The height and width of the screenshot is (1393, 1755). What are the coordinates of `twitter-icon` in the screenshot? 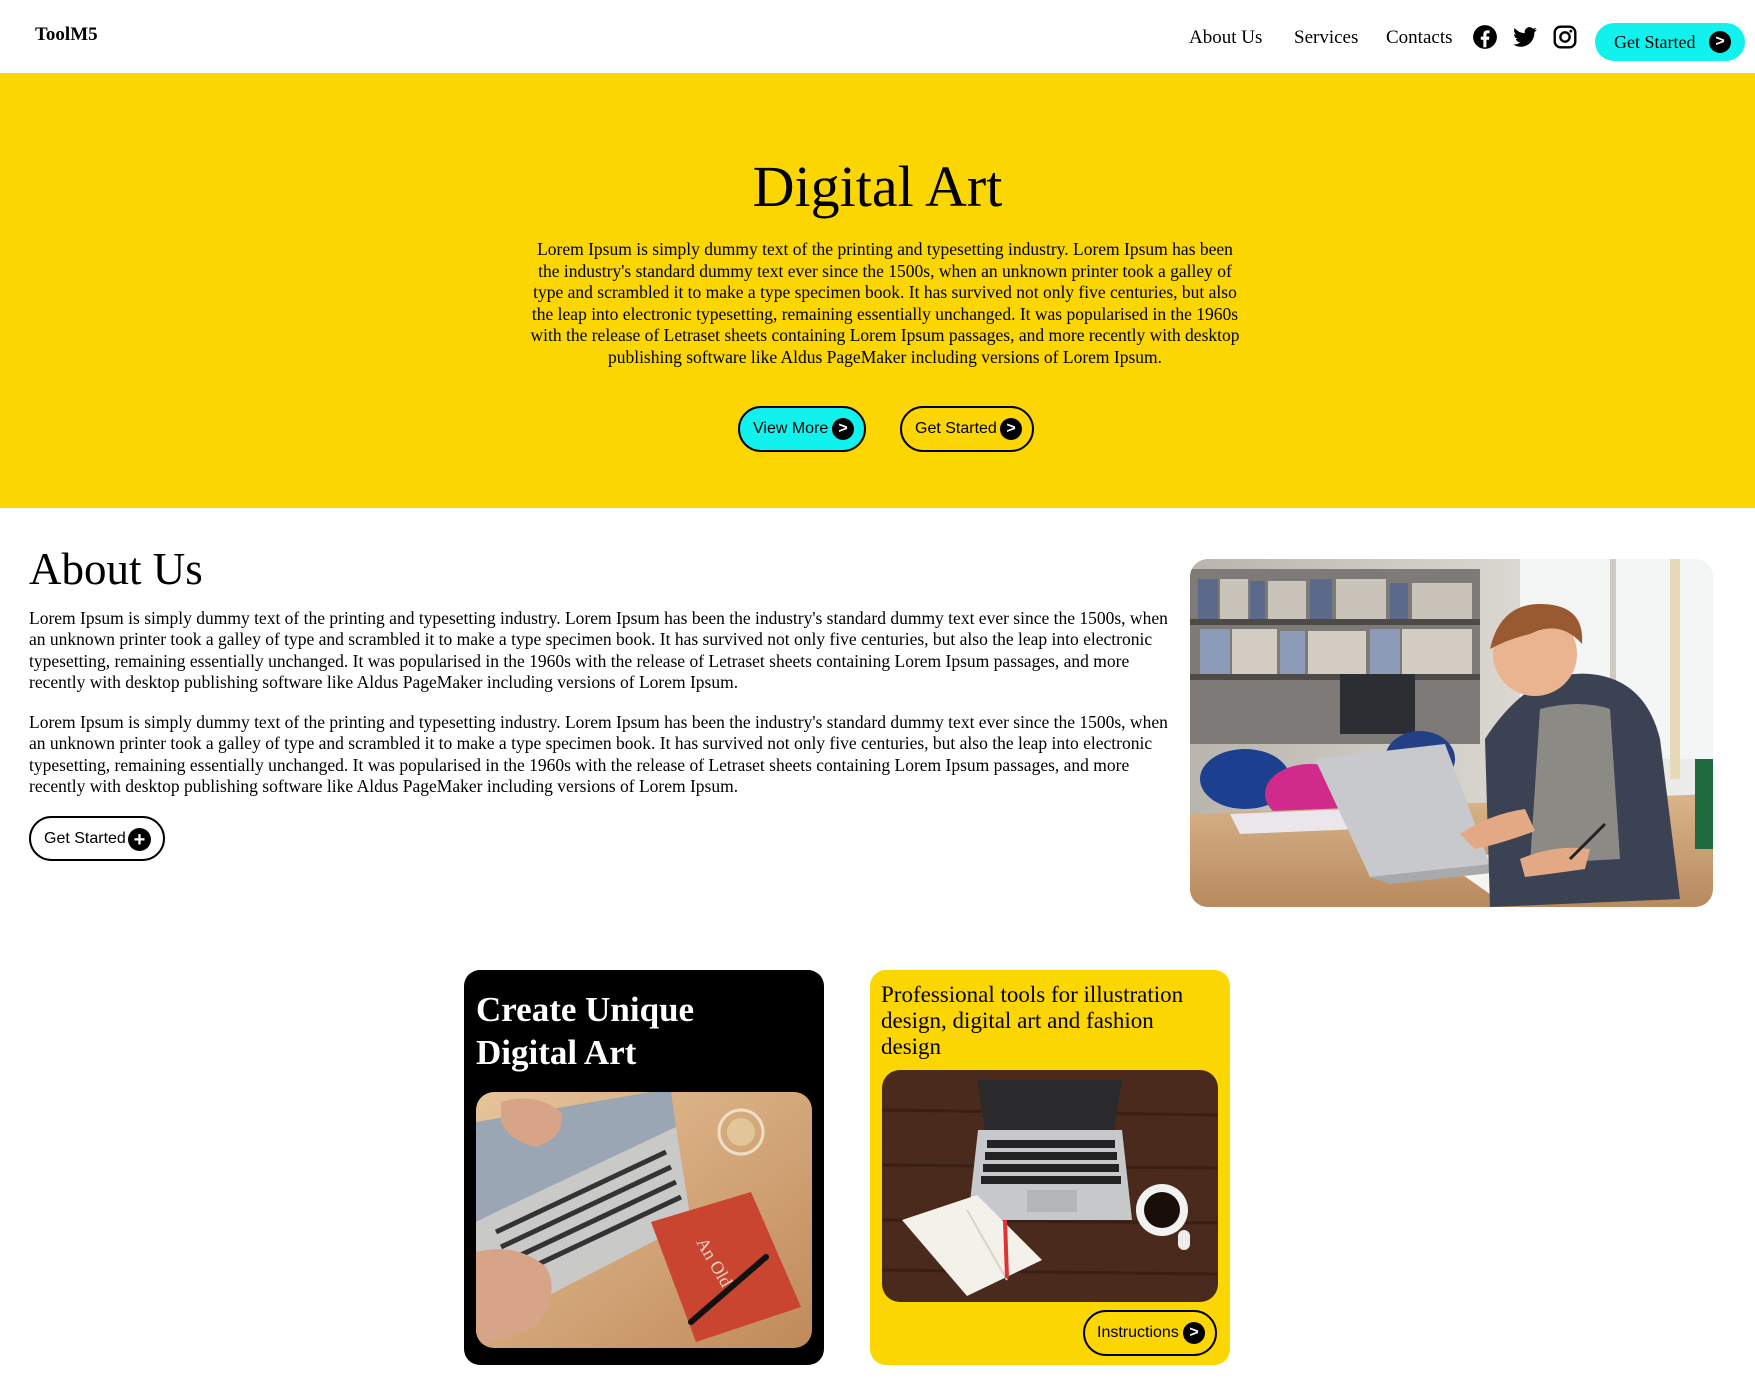 It's located at (1525, 37).